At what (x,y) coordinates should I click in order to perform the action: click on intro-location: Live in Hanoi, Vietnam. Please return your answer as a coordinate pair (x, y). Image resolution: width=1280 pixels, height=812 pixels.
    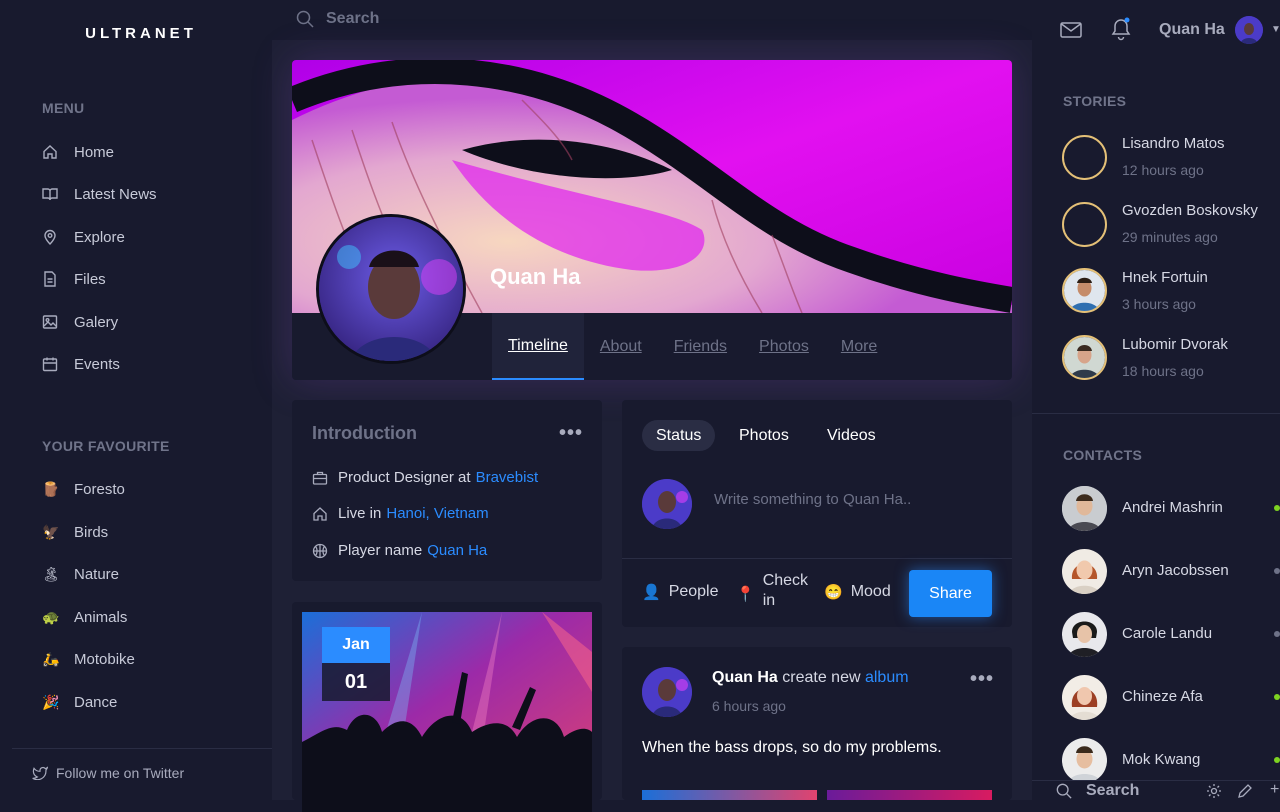
    Looking at the image, I should click on (400, 513).